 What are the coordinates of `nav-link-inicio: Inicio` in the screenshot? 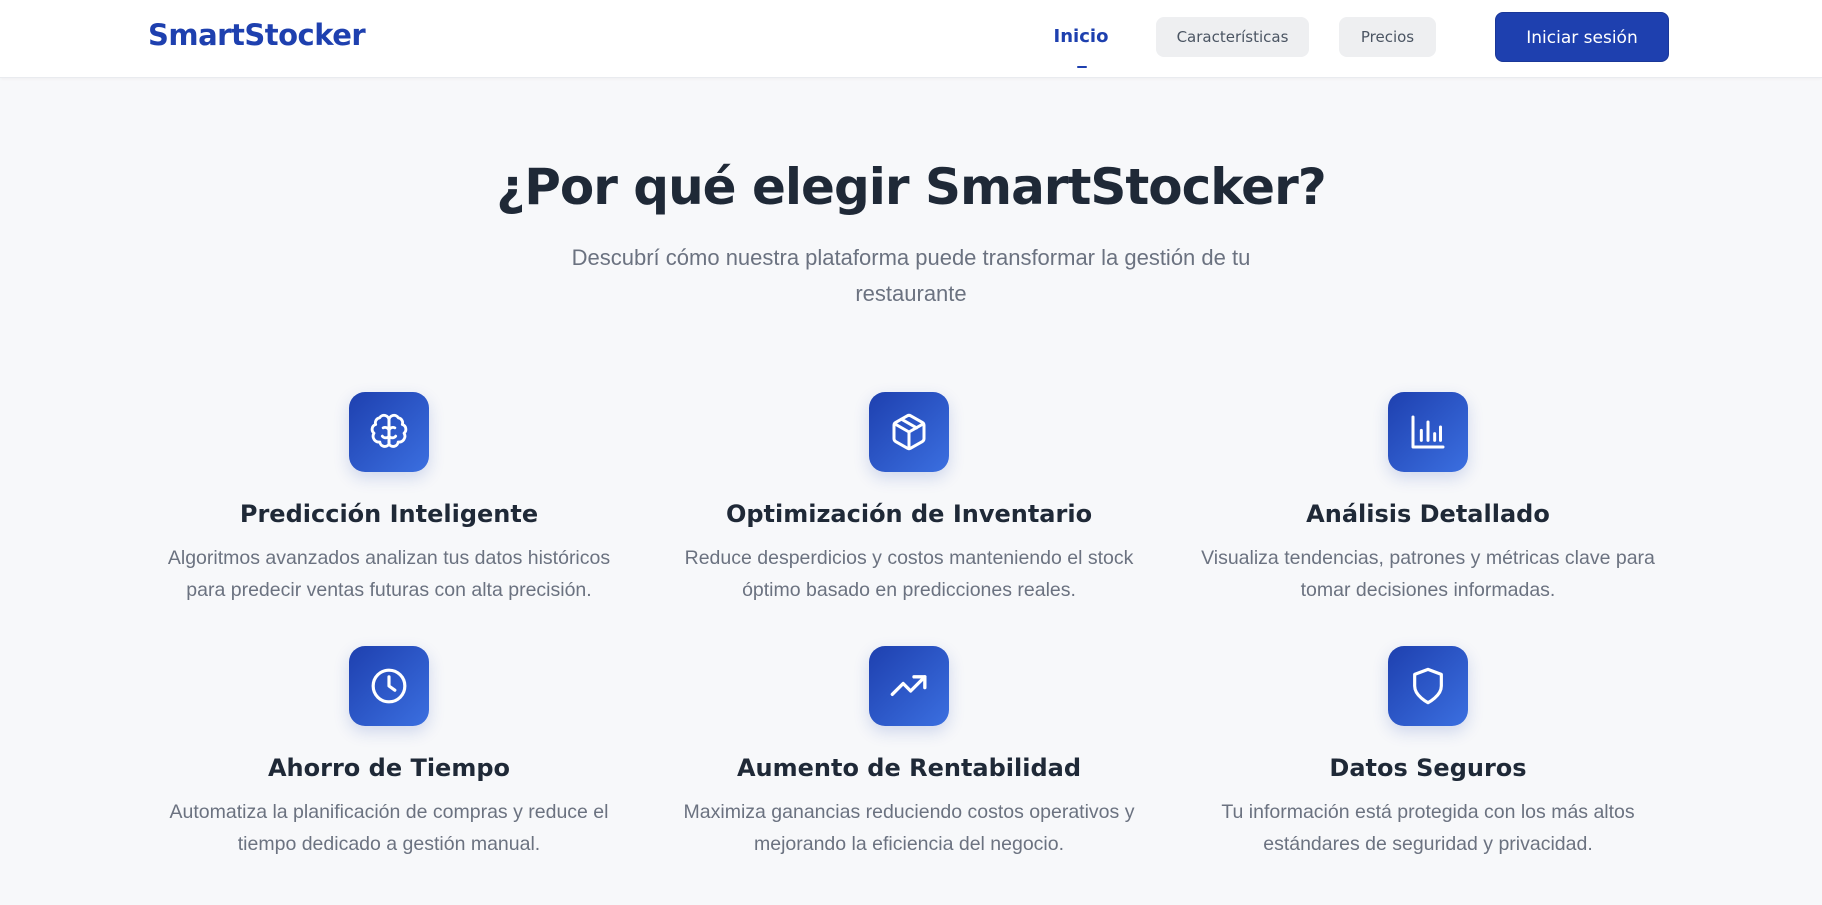 It's located at (1081, 37).